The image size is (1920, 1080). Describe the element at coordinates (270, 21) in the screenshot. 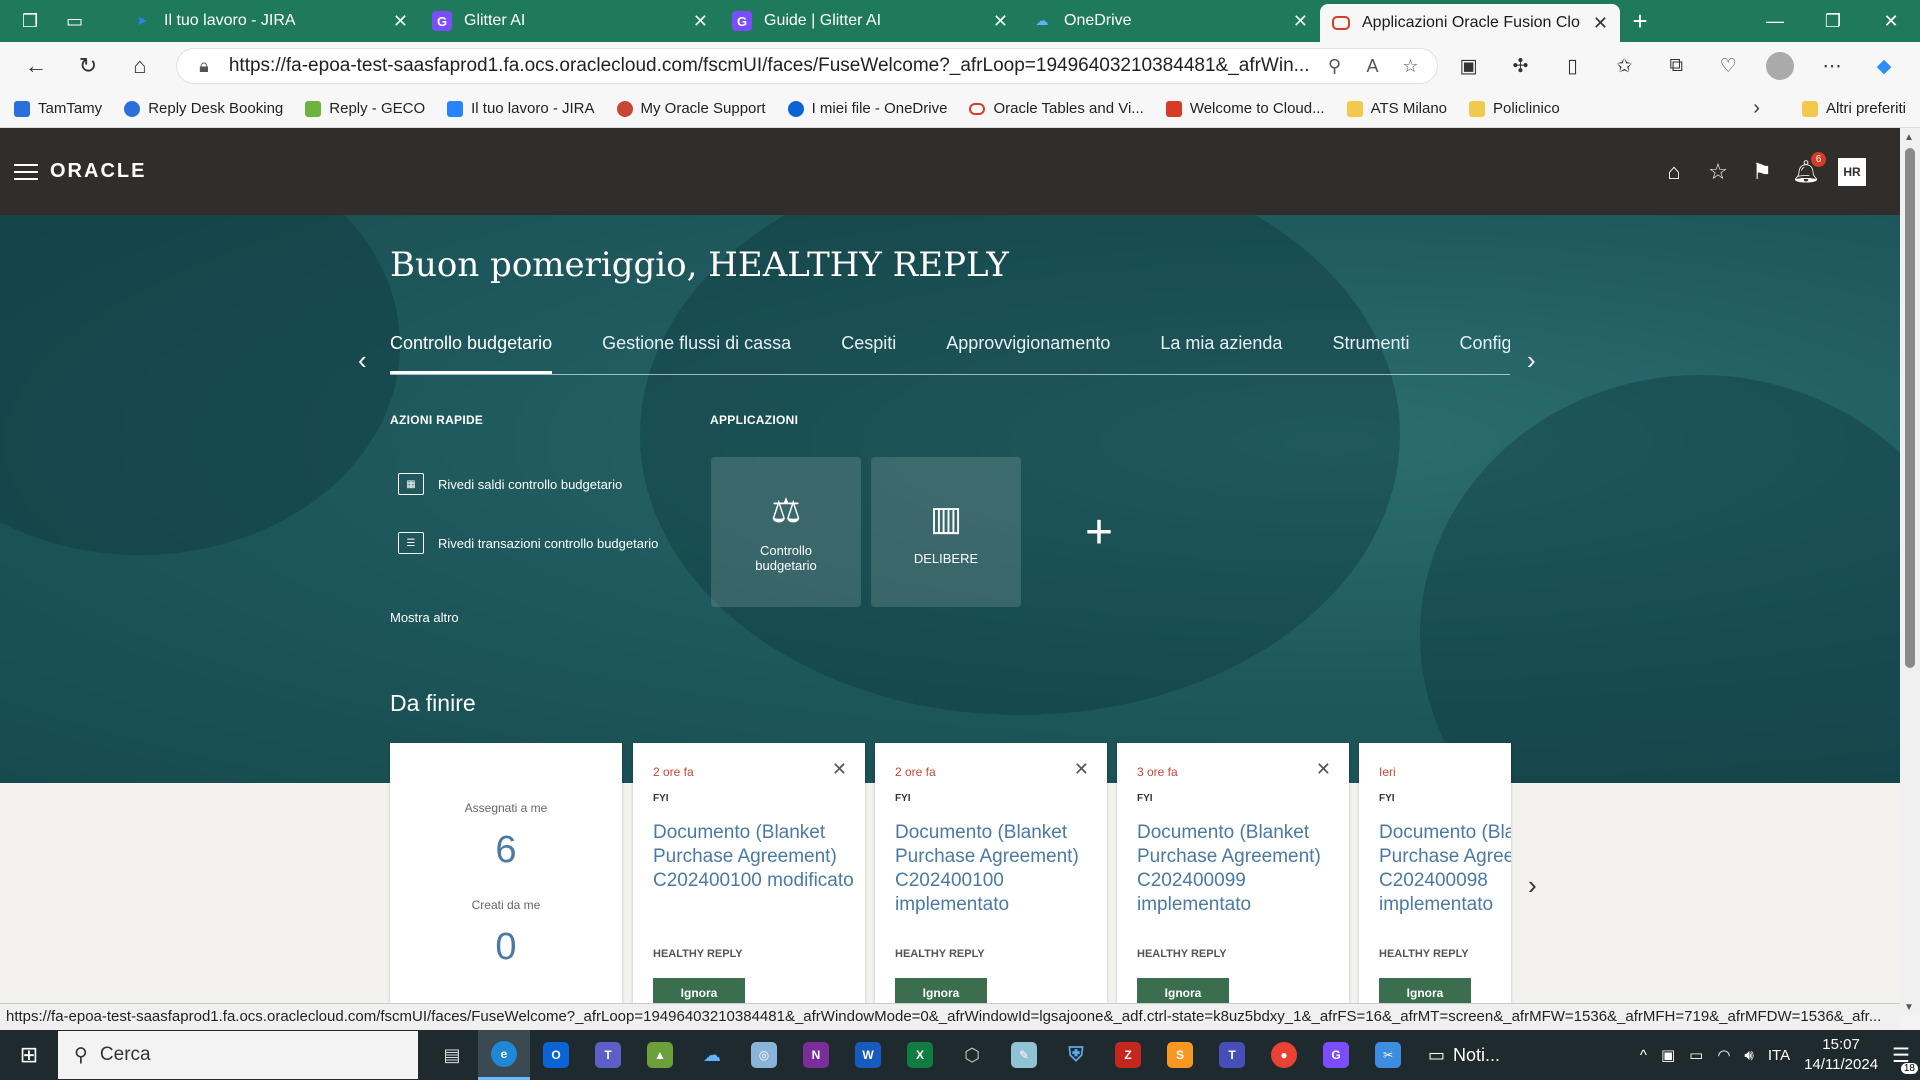

I see `browser-tab-jira: ➤ Il tuo lavoro - JIRA ✕` at that location.